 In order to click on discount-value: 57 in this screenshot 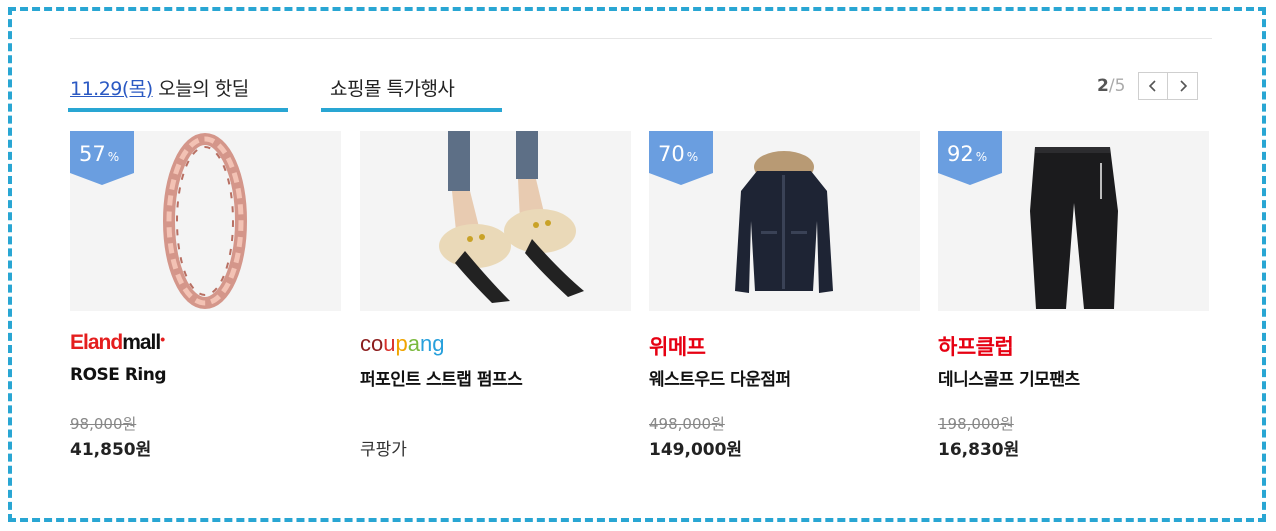, I will do `click(92, 154)`.